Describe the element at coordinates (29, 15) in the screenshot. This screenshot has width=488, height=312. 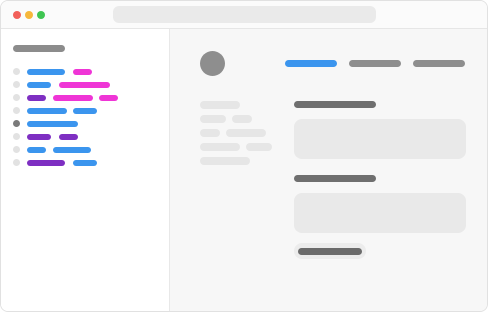
I see `minimize-window-button` at that location.